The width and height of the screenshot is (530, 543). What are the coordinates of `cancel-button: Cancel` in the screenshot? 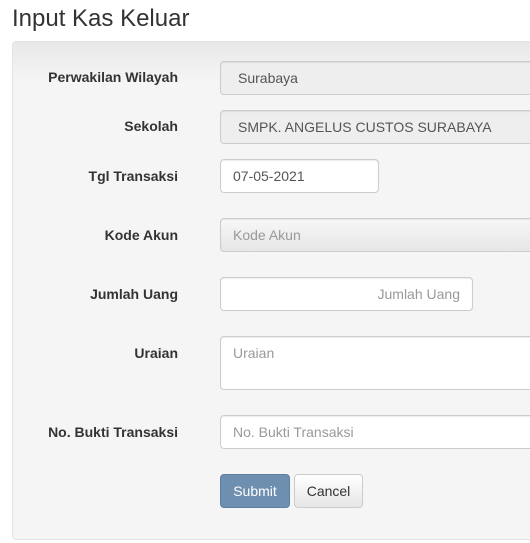 It's located at (328, 491).